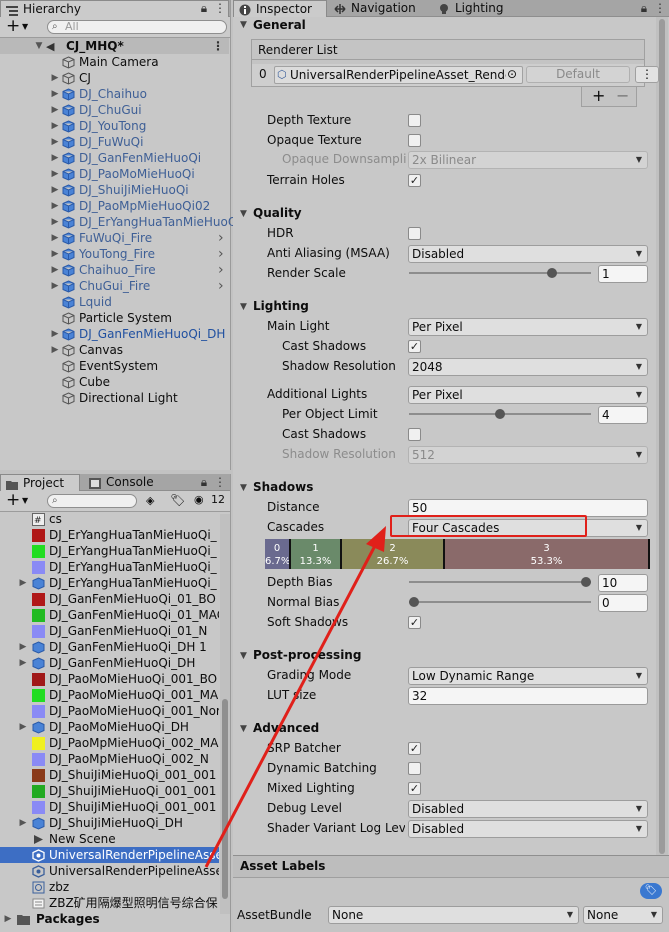 The height and width of the screenshot is (932, 669). What do you see at coordinates (295, 697) in the screenshot?
I see `annotation-arrow` at bounding box center [295, 697].